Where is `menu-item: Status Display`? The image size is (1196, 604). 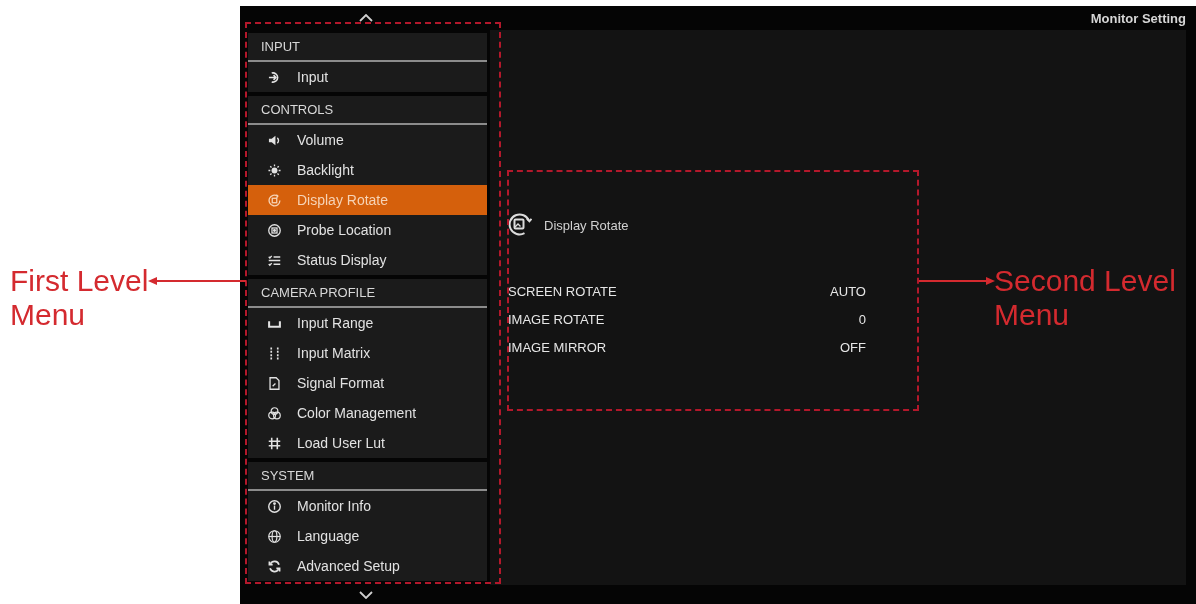 menu-item: Status Display is located at coordinates (367, 260).